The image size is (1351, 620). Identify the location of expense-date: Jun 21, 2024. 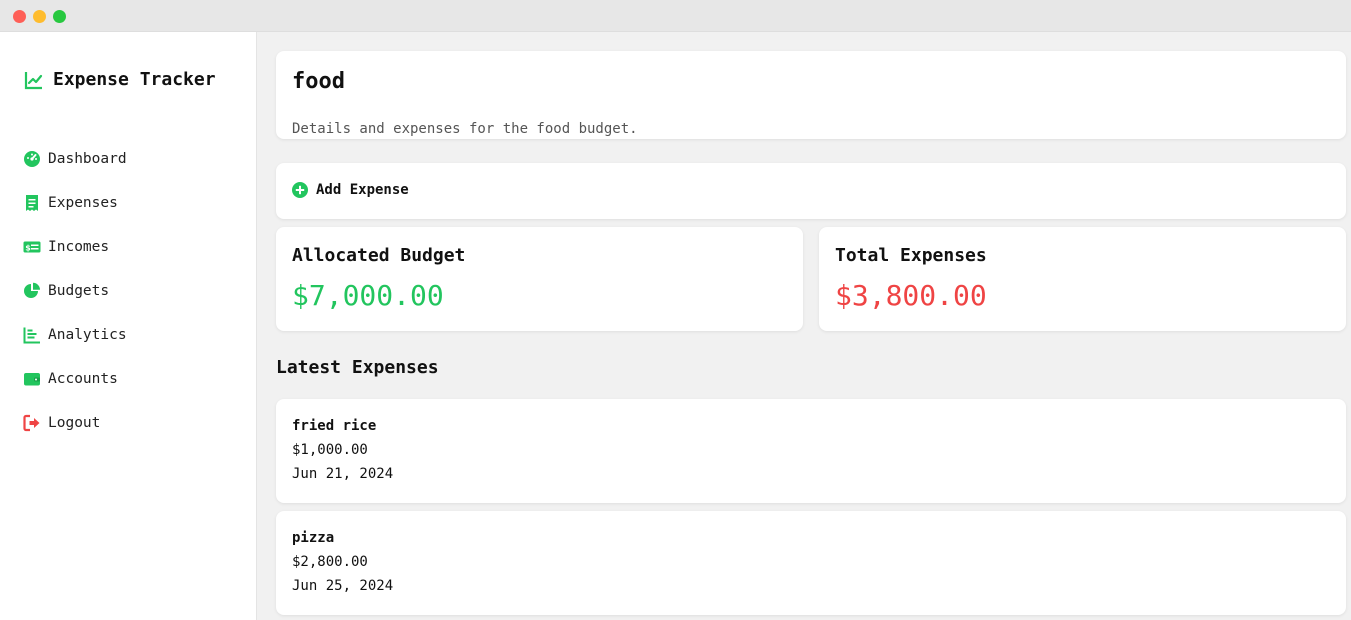
(343, 474).